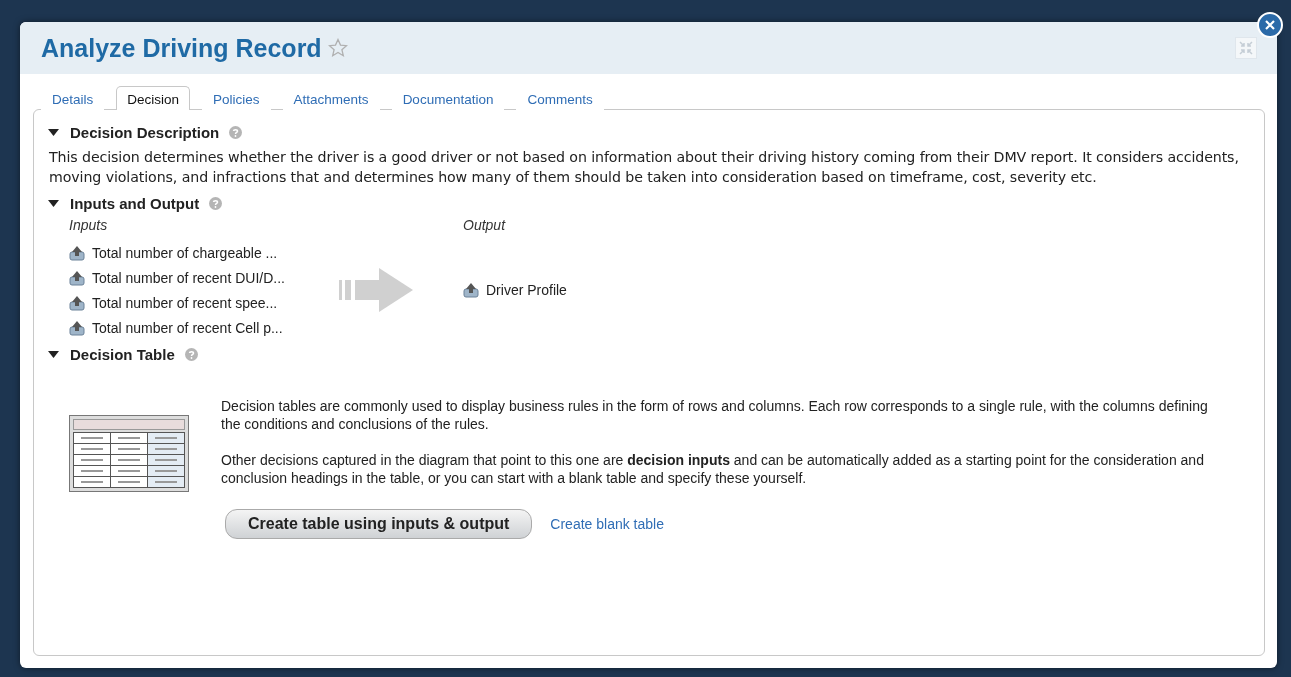 The width and height of the screenshot is (1291, 677). What do you see at coordinates (153, 98) in the screenshot?
I see `tab: Decision` at bounding box center [153, 98].